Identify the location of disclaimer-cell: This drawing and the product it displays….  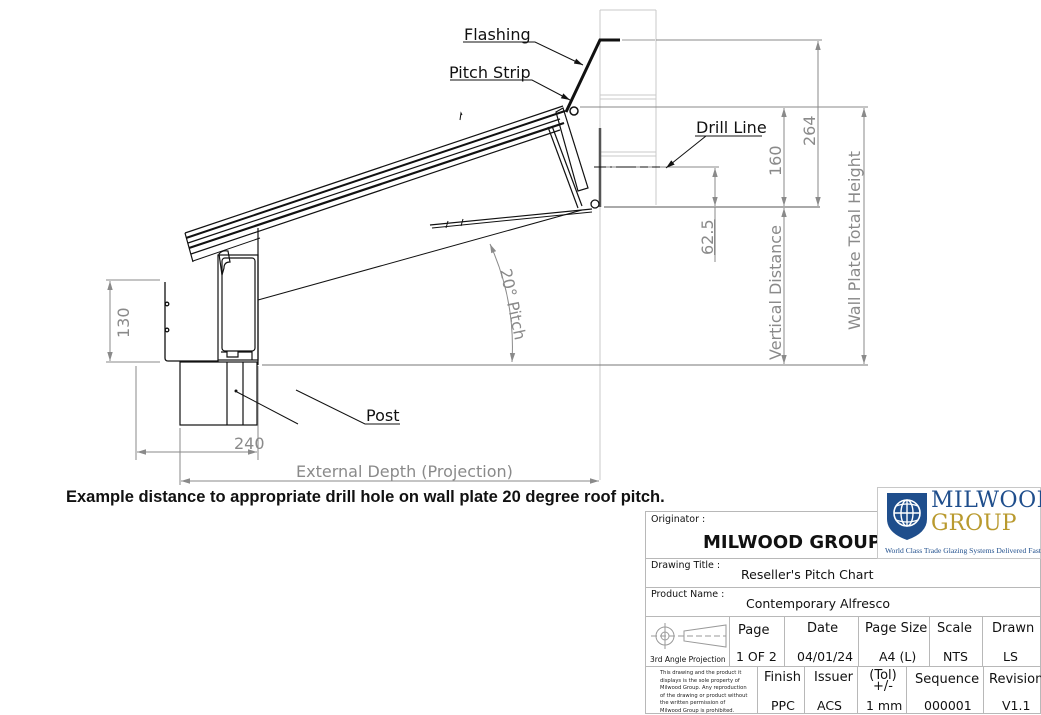
(701, 690).